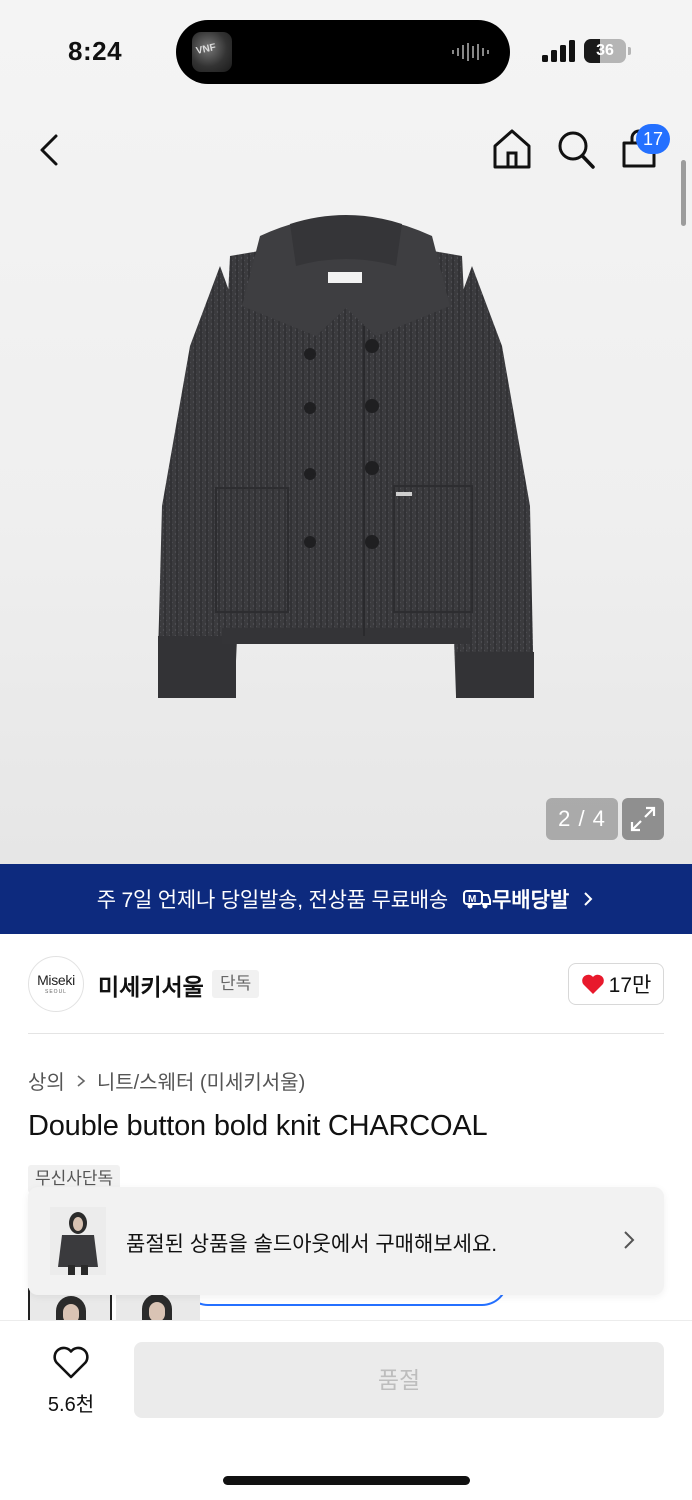  I want to click on audio-wave-icon, so click(470, 52).